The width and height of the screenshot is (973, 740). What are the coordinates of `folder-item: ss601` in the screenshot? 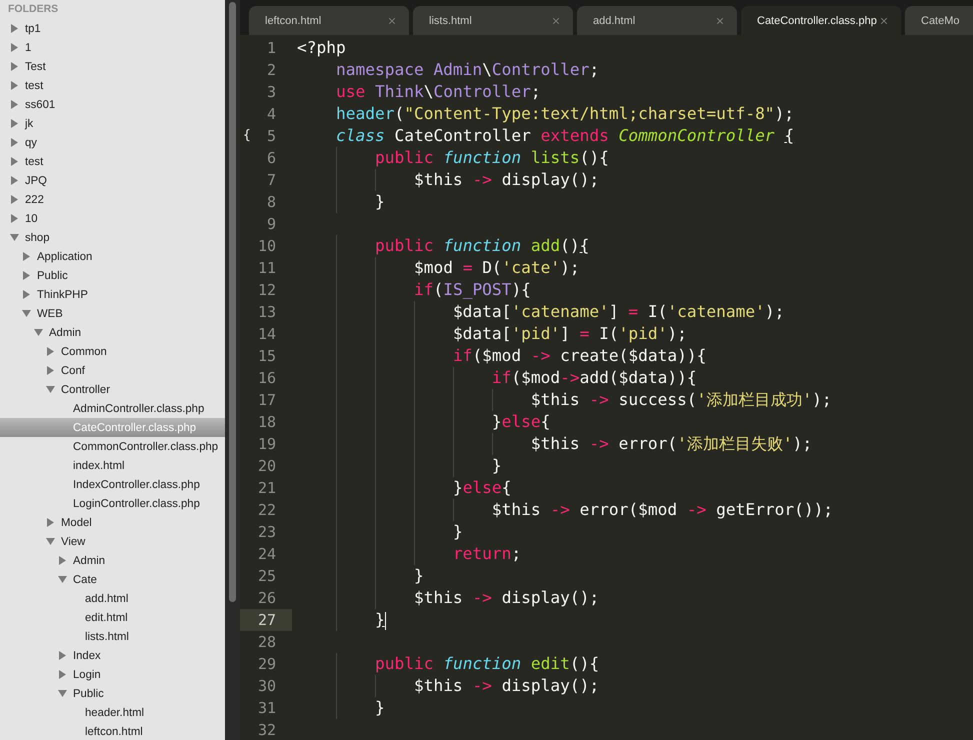 It's located at (112, 104).